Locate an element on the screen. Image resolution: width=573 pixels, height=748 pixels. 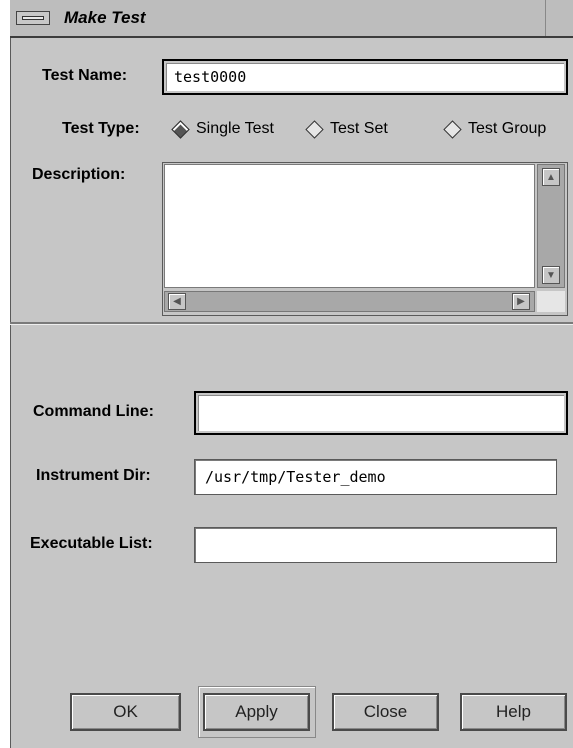
title-bar: Make Test is located at coordinates (291, 19).